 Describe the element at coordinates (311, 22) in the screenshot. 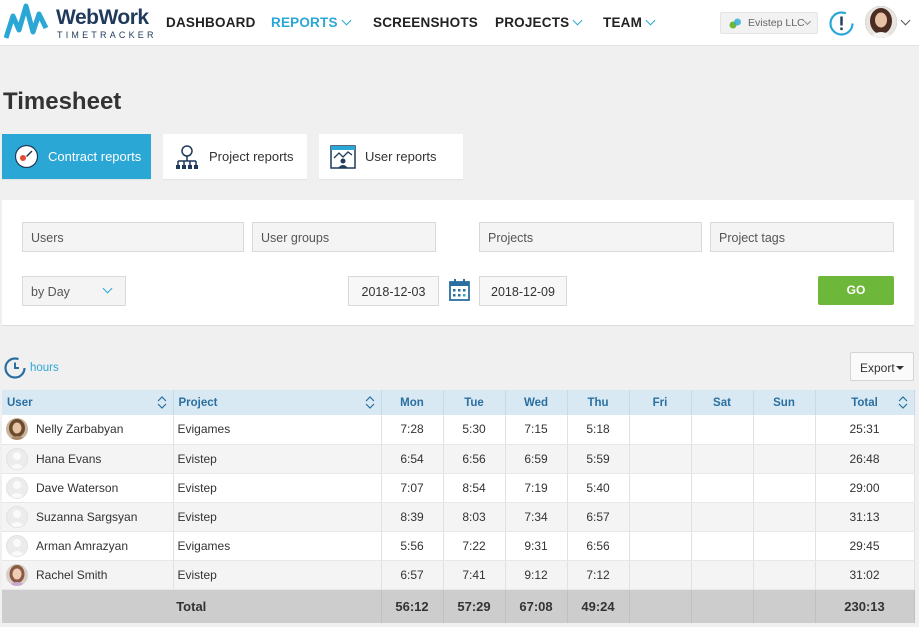

I see `nav-reports: REPORTS` at that location.